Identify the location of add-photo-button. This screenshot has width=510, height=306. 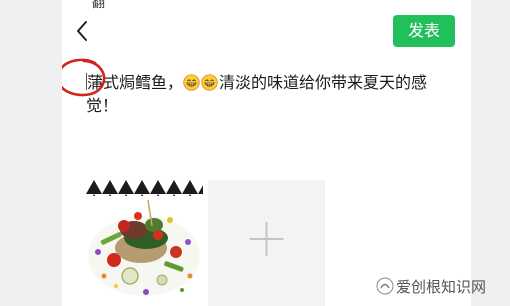
(266, 243).